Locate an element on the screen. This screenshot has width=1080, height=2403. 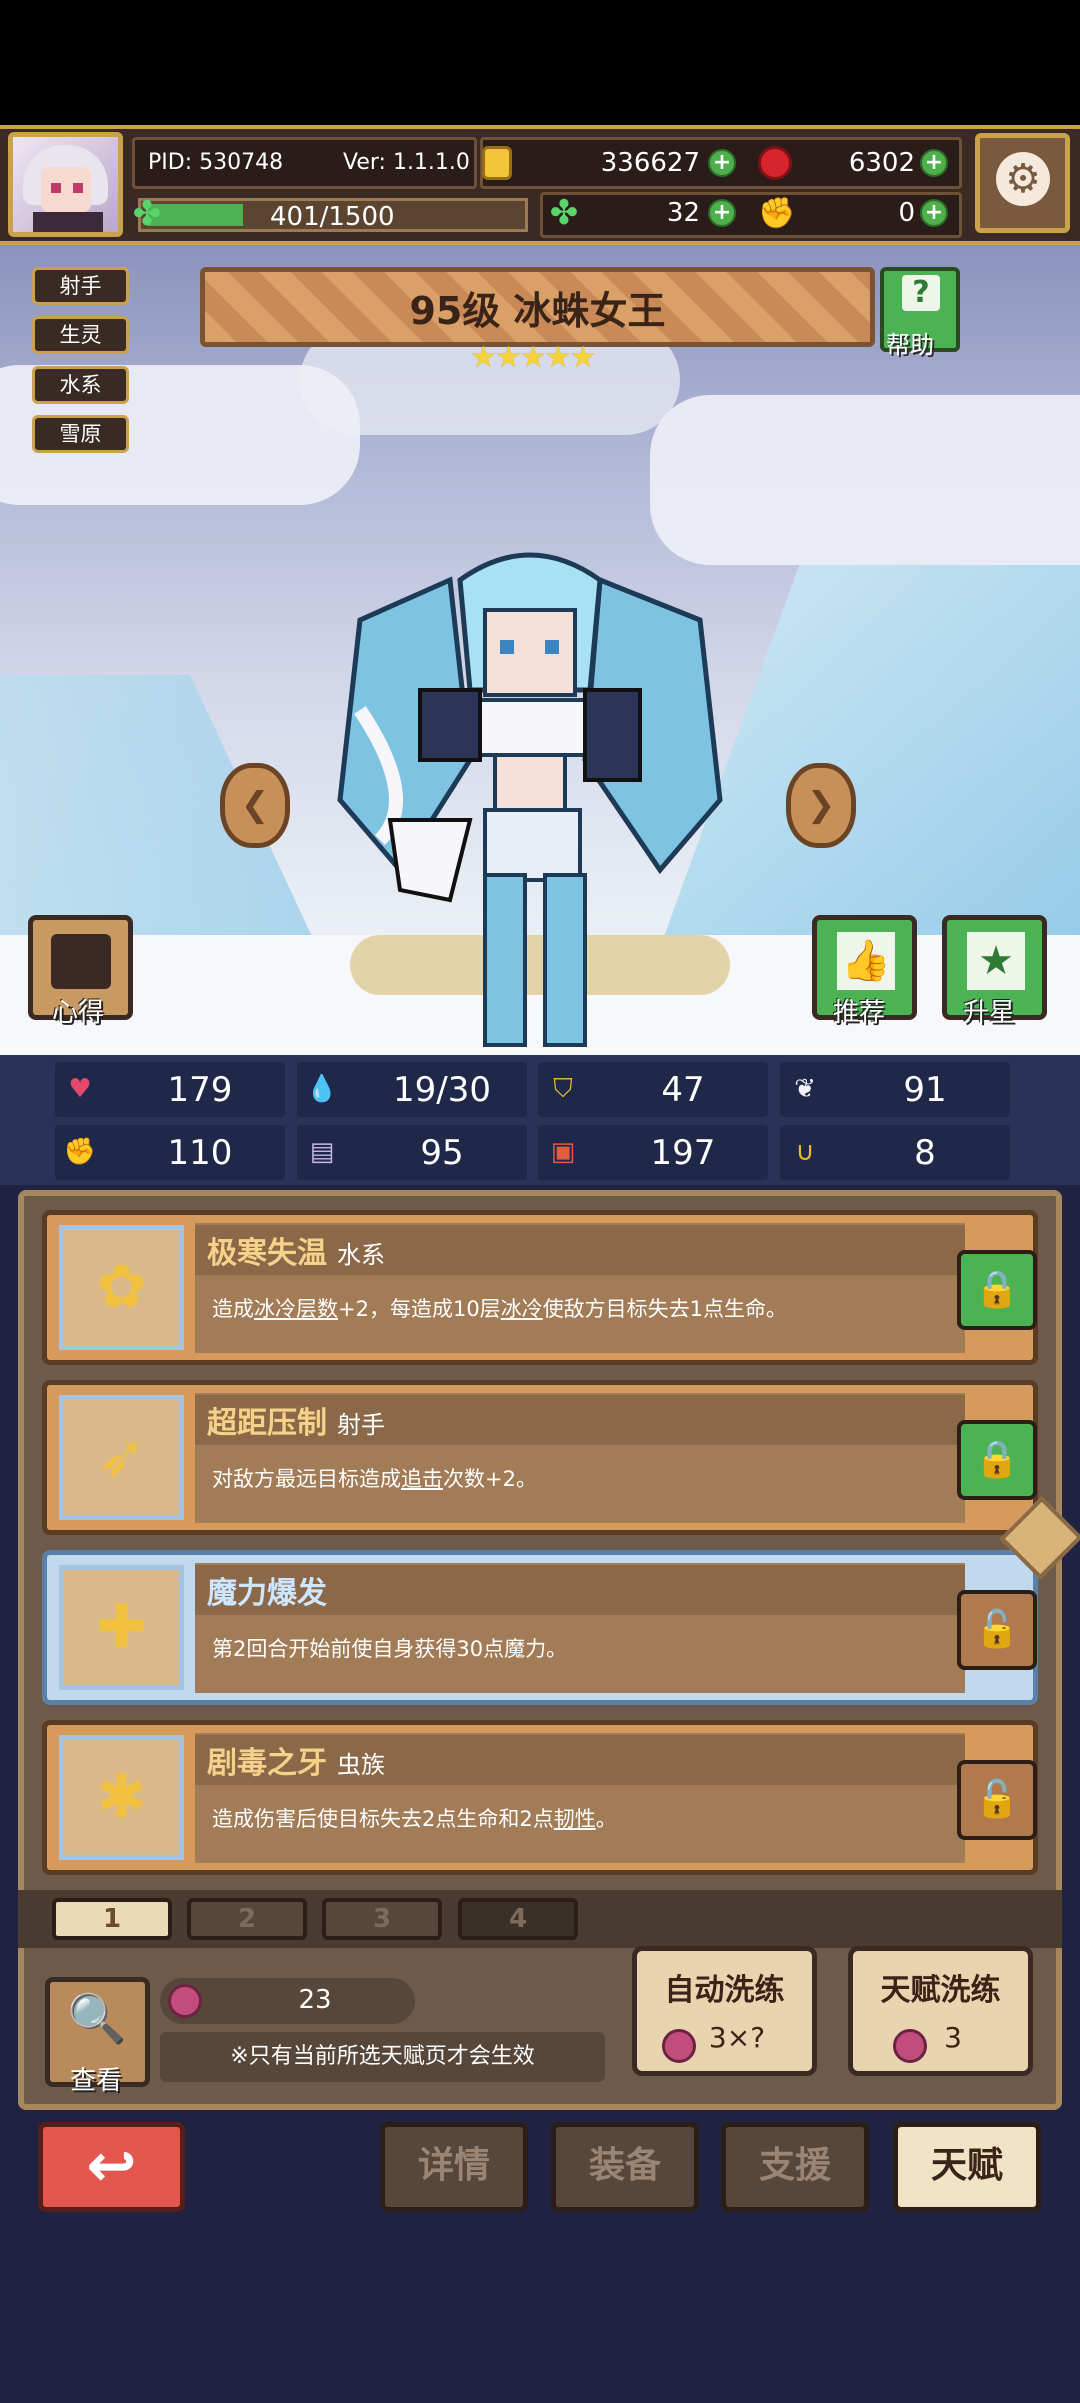
water-drop-icon: 💧 is located at coordinates (322, 1089).